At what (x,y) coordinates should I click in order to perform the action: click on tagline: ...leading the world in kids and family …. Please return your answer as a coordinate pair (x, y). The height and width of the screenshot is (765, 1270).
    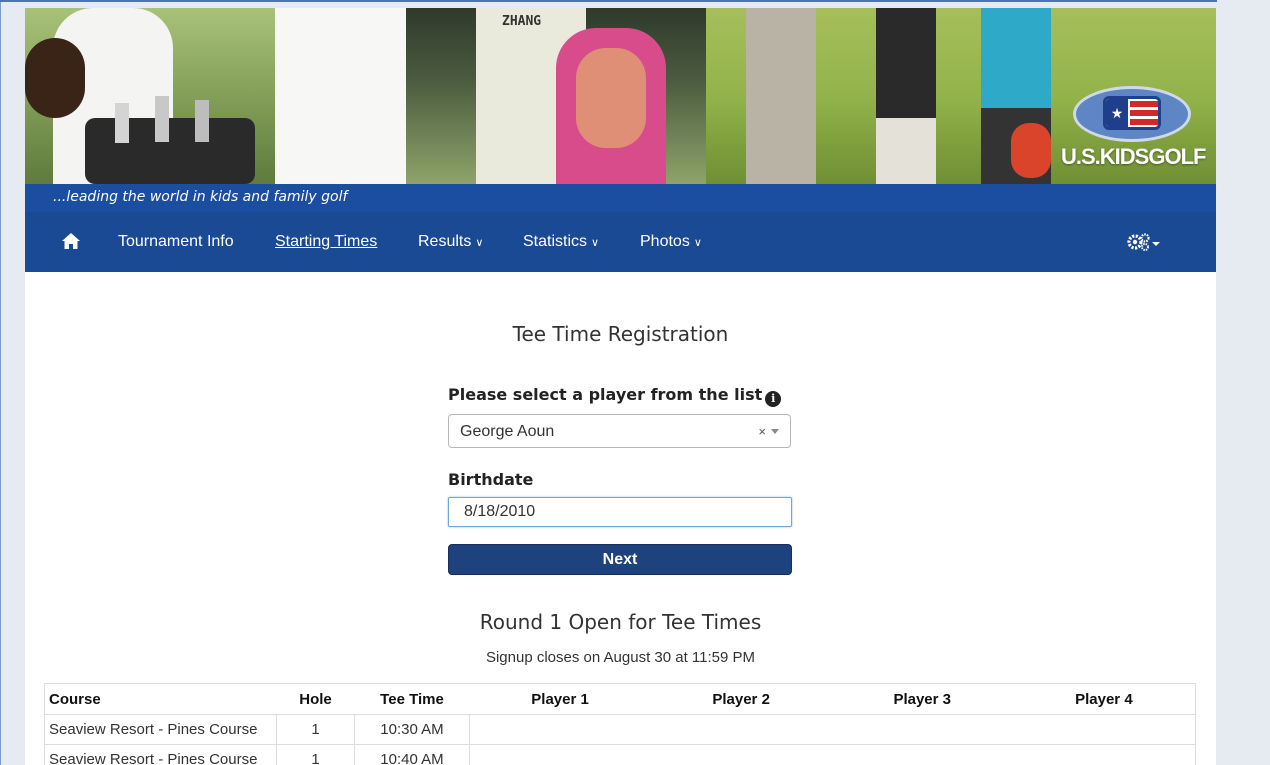
    Looking at the image, I should click on (200, 197).